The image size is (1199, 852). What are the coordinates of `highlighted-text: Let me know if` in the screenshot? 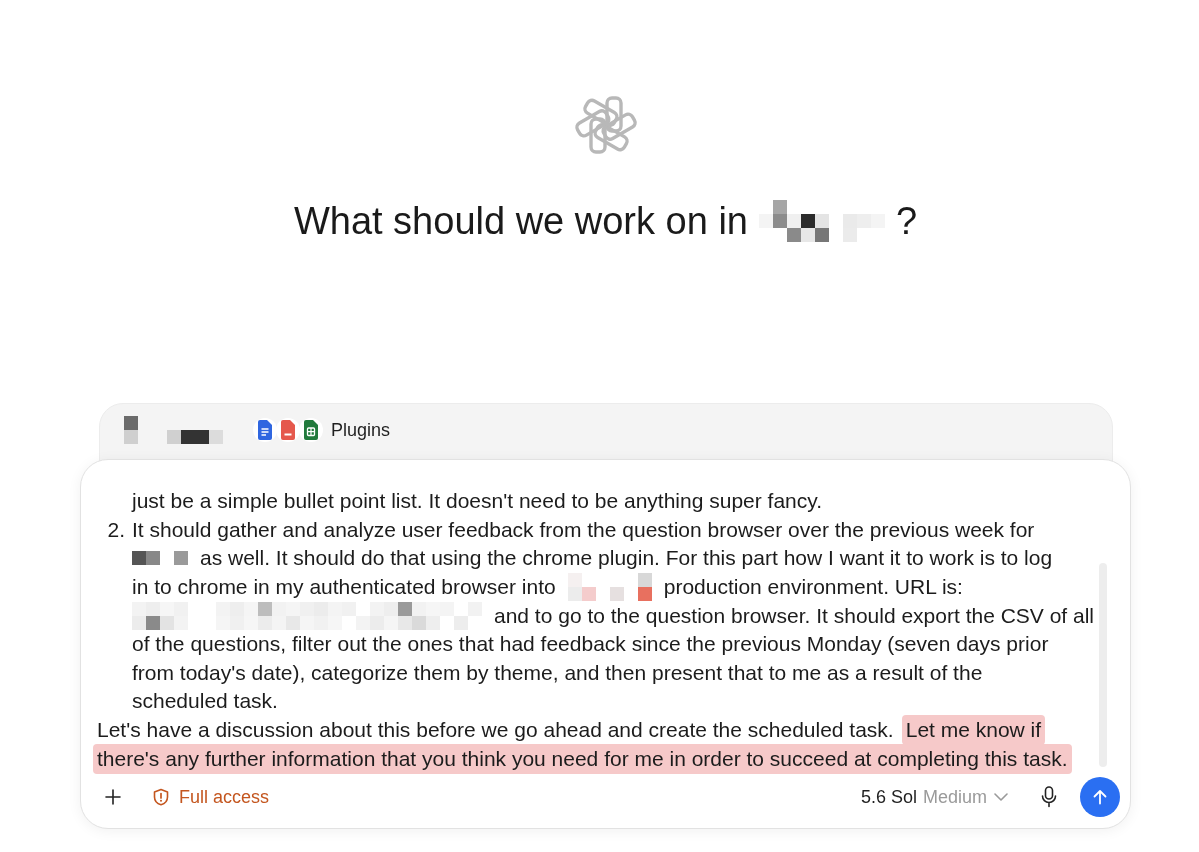 It's located at (973, 730).